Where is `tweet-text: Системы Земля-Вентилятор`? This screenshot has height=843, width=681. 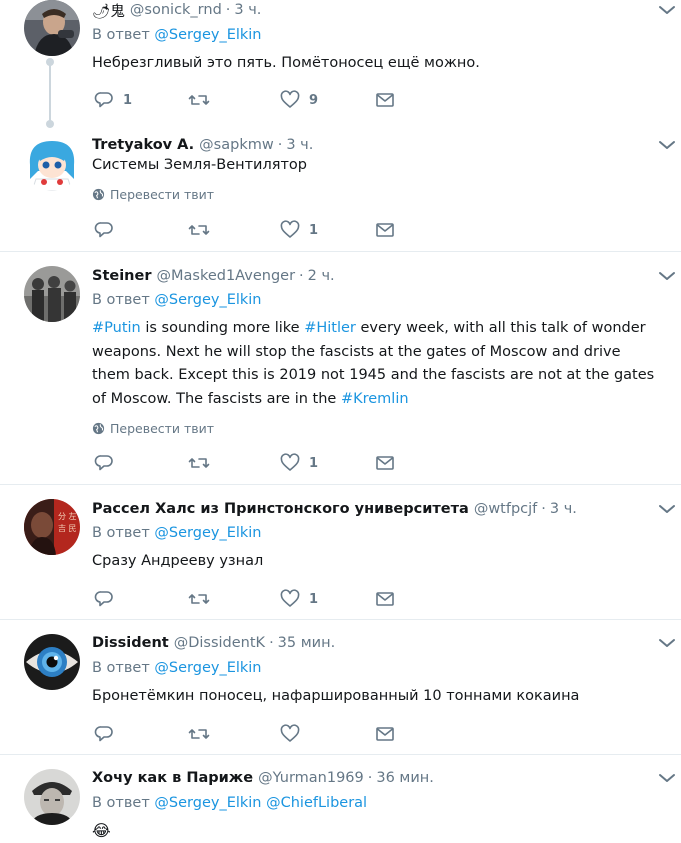
tweet-text: Системы Земля-Вентилятор is located at coordinates (199, 165).